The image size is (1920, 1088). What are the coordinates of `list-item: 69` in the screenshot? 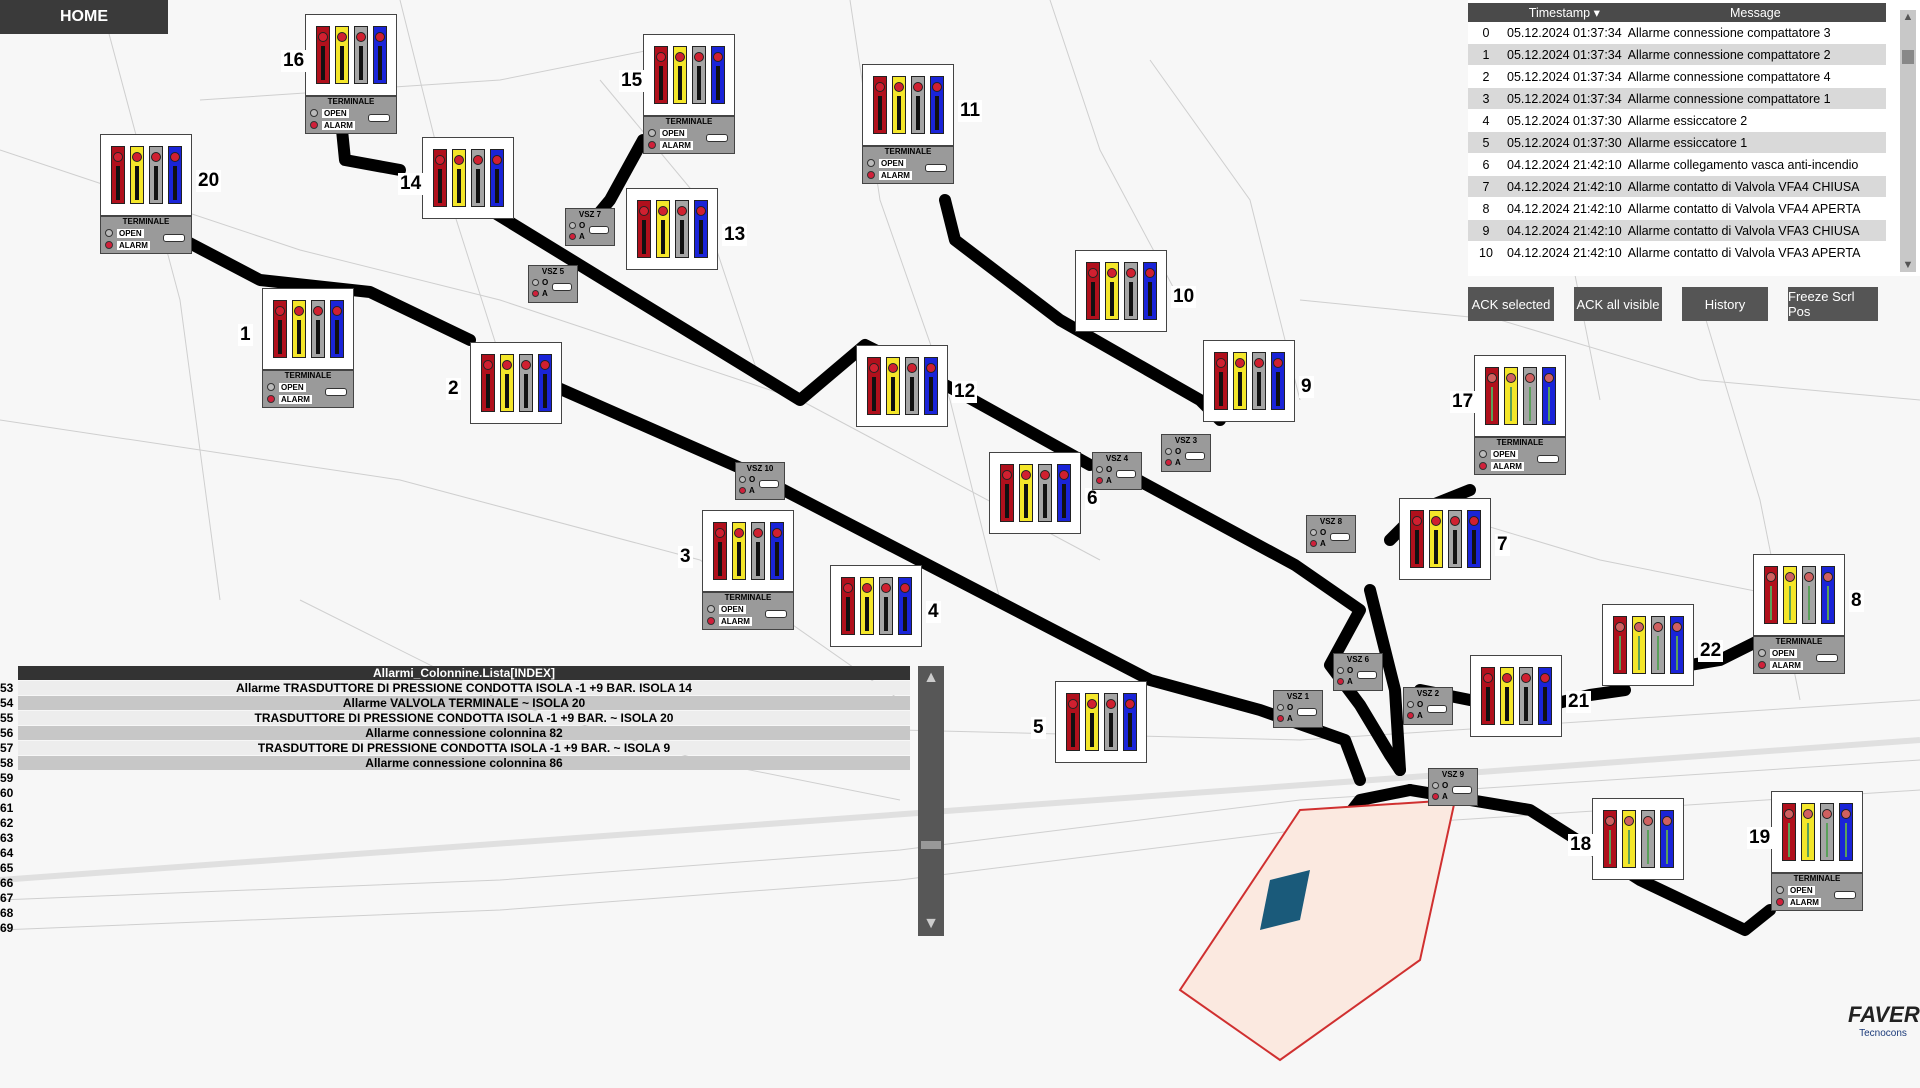 It's located at (456, 928).